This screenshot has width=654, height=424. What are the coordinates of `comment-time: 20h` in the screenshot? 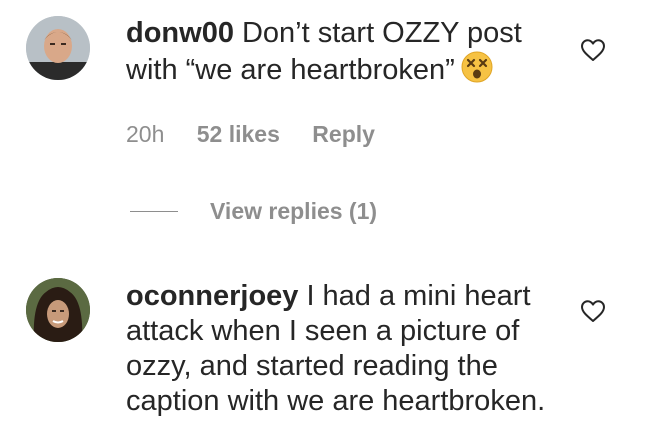 It's located at (145, 134).